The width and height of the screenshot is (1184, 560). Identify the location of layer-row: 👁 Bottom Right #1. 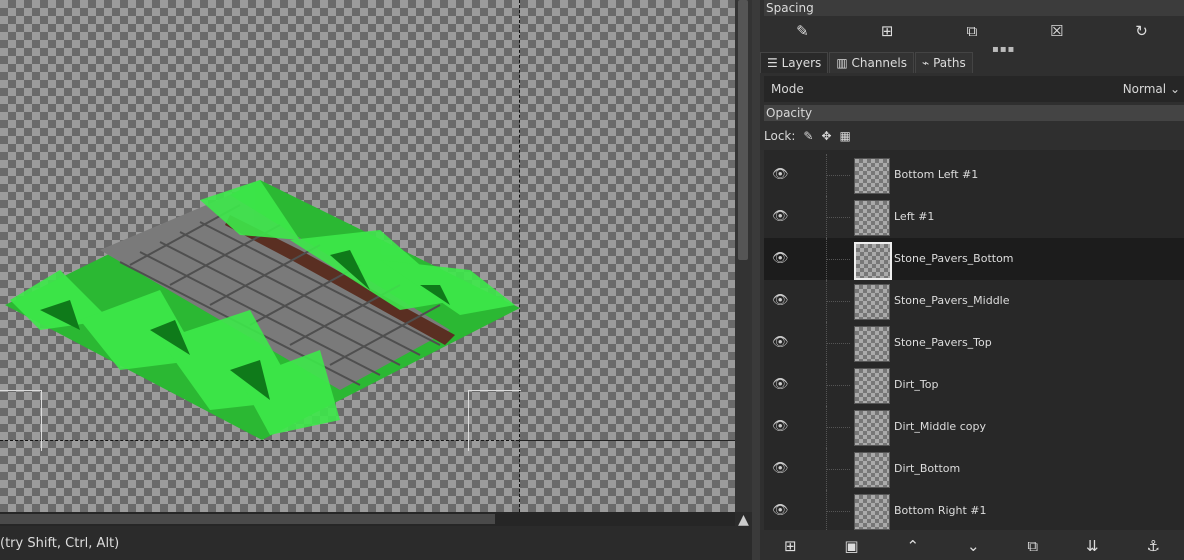
(974, 510).